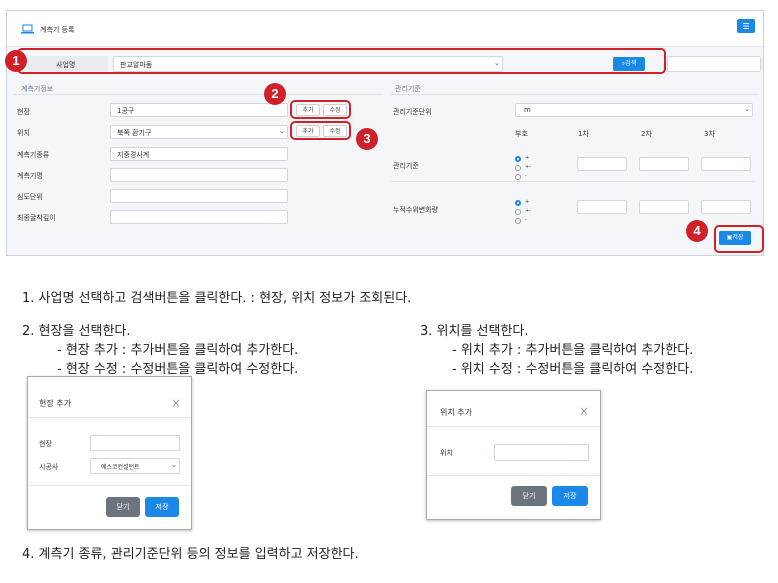 This screenshot has width=778, height=583. What do you see at coordinates (573, 369) in the screenshot?
I see `instruction-step-3b: - 위치 수정 : 수정버튼을 클릭하여 수정한다.` at bounding box center [573, 369].